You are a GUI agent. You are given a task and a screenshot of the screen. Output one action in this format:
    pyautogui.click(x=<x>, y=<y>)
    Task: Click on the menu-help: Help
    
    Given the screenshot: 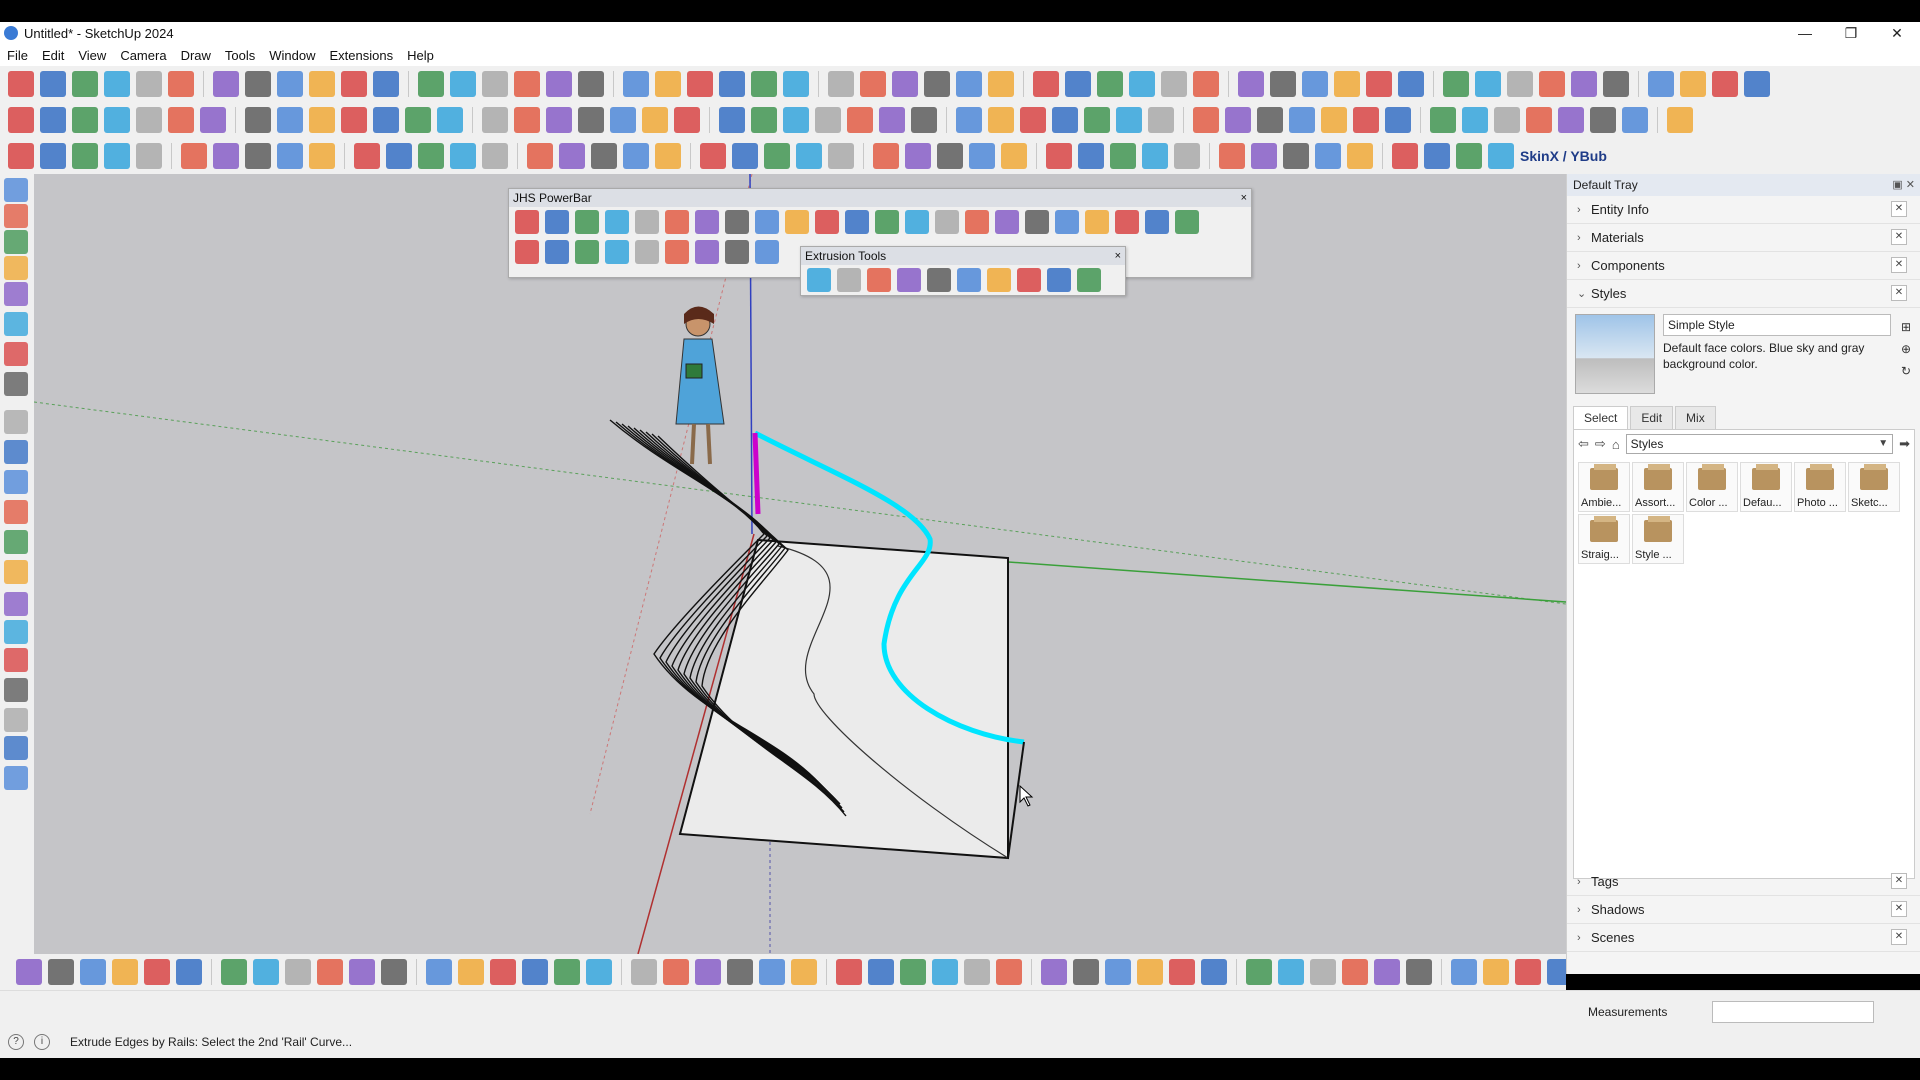 What is the action you would take?
    pyautogui.click(x=420, y=55)
    